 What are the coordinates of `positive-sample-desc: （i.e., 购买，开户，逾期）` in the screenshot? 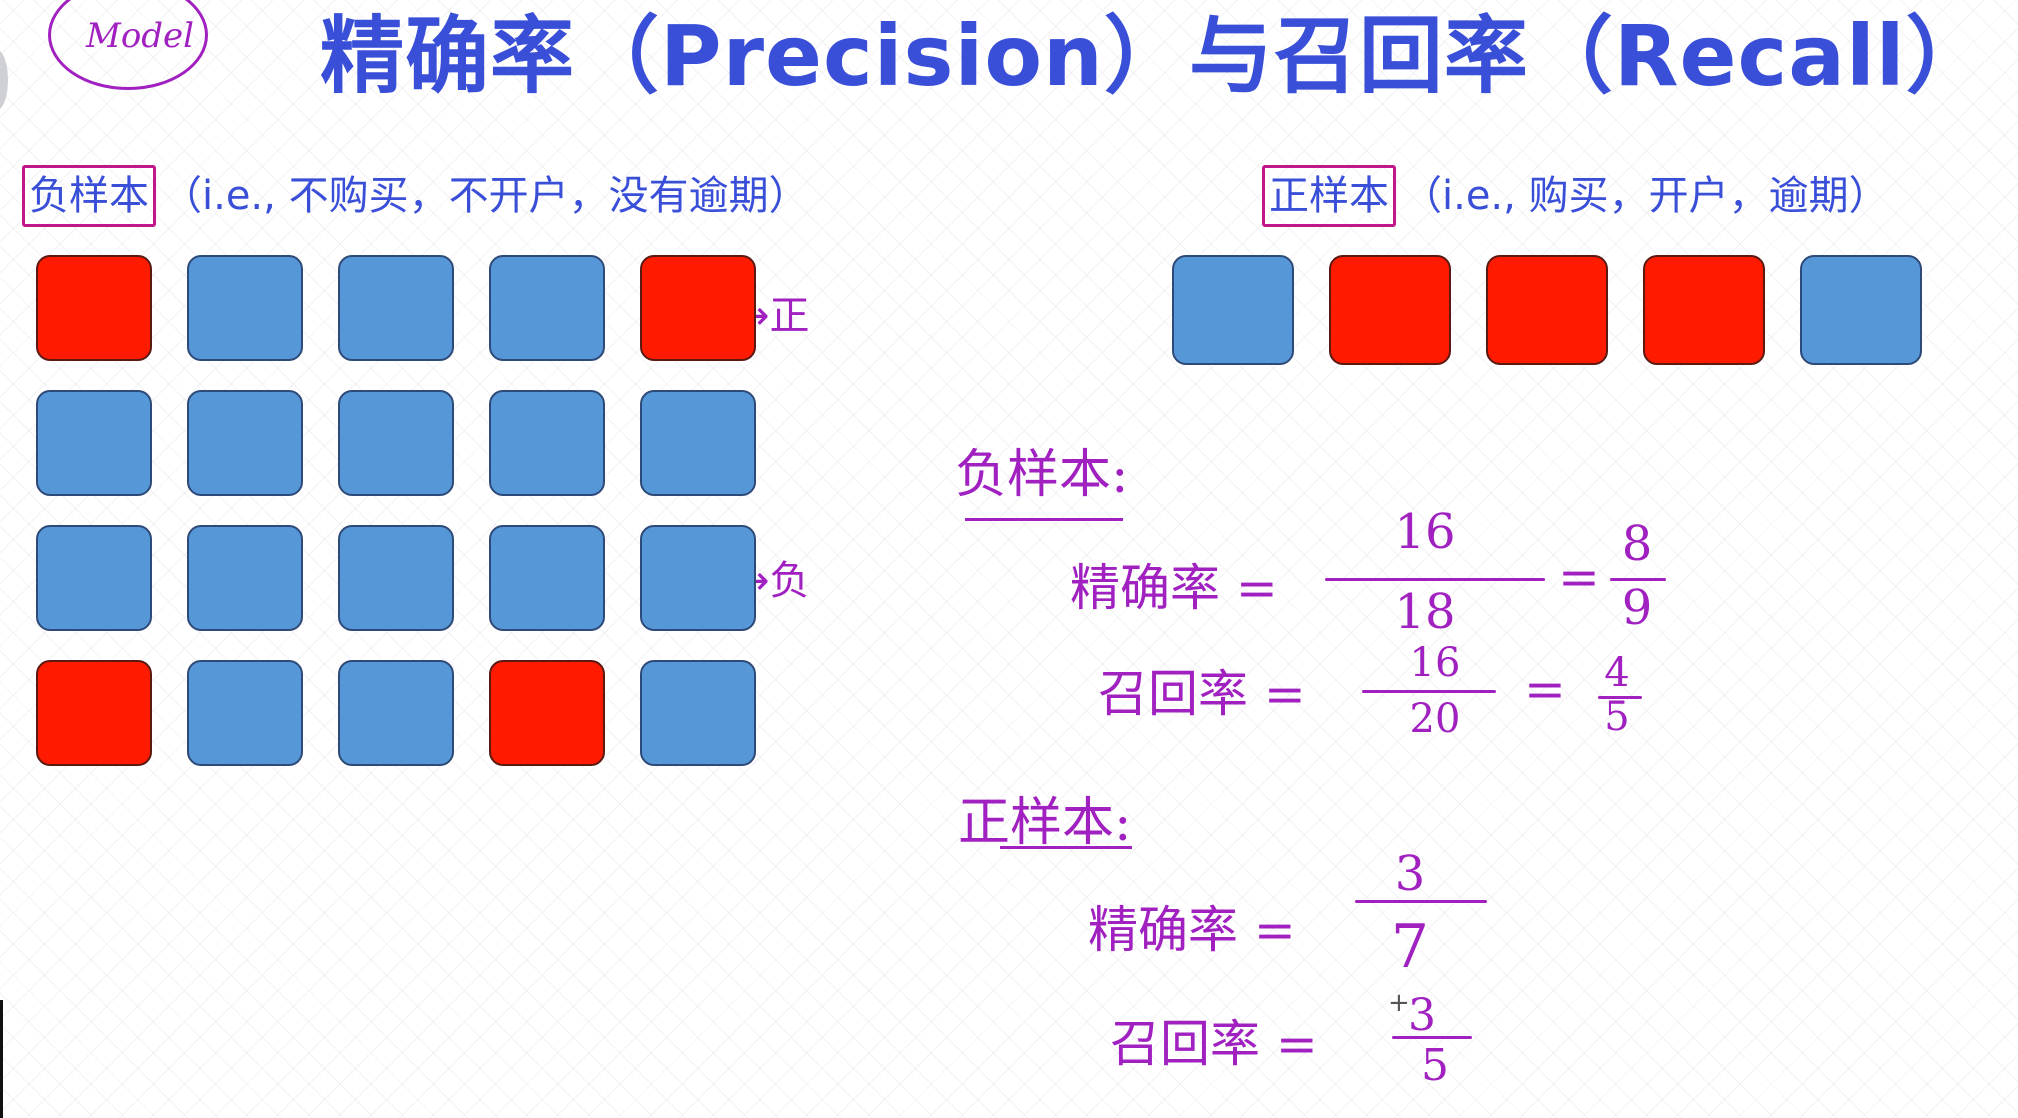 It's located at (1645, 196).